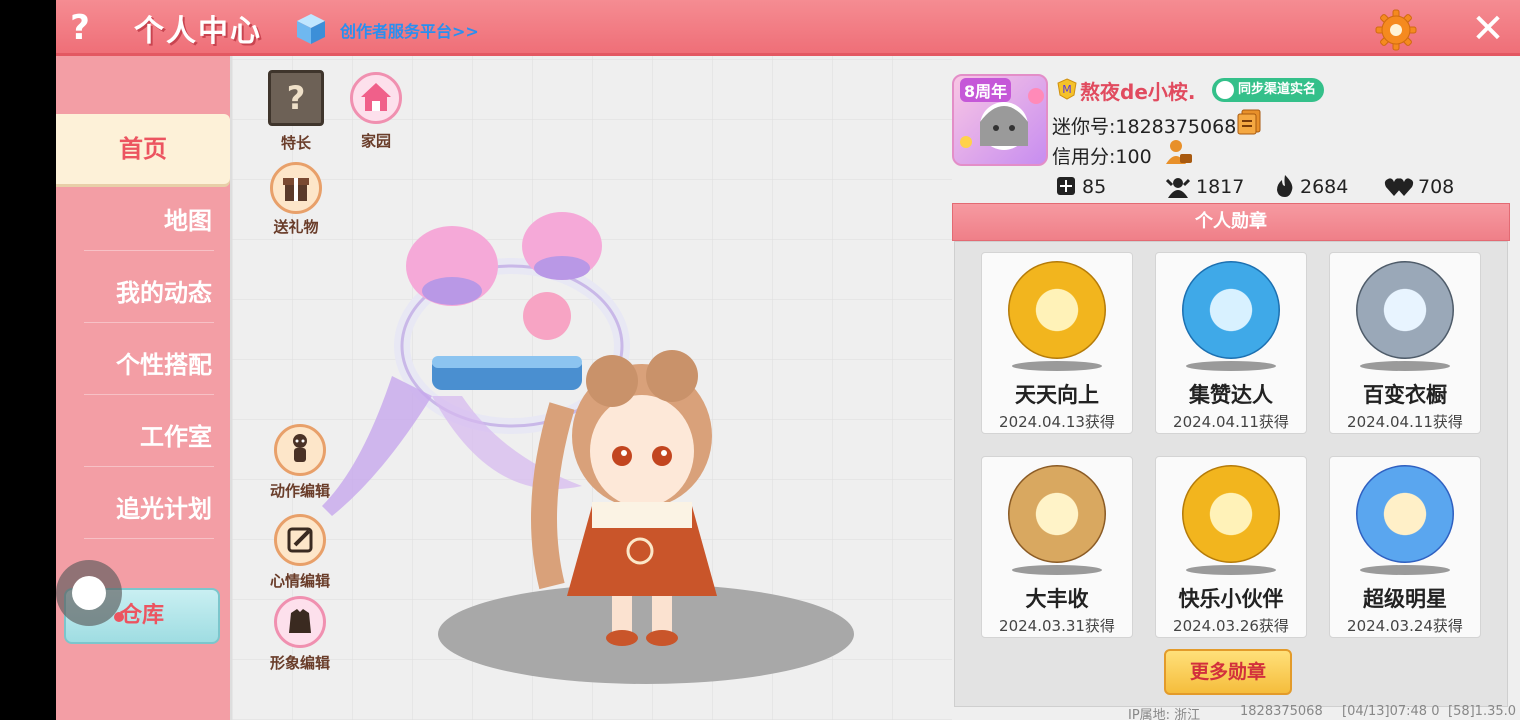 Image resolution: width=1520 pixels, height=720 pixels. I want to click on edit-pencil-icon, so click(300, 540).